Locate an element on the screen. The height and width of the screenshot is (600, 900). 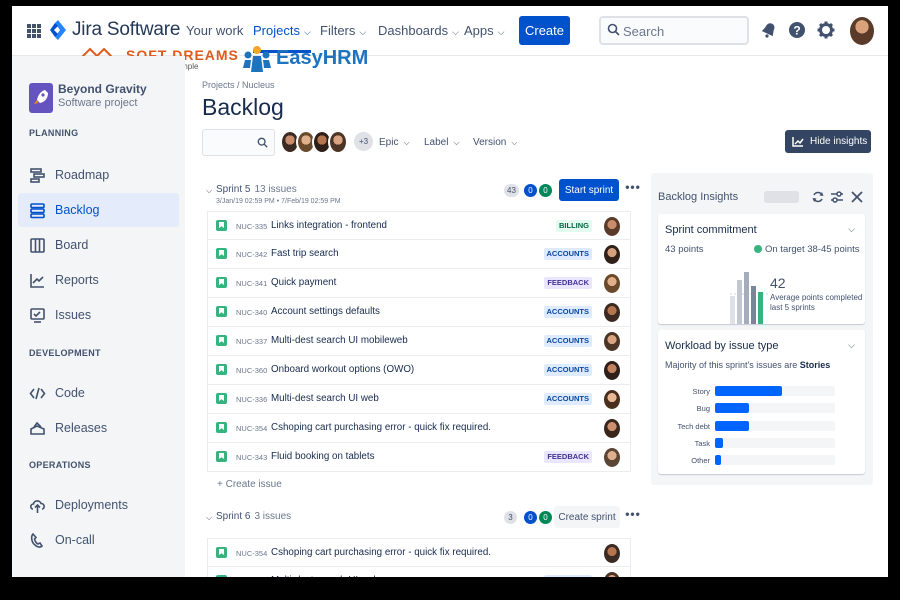
jira-logo-icon is located at coordinates (58, 30).